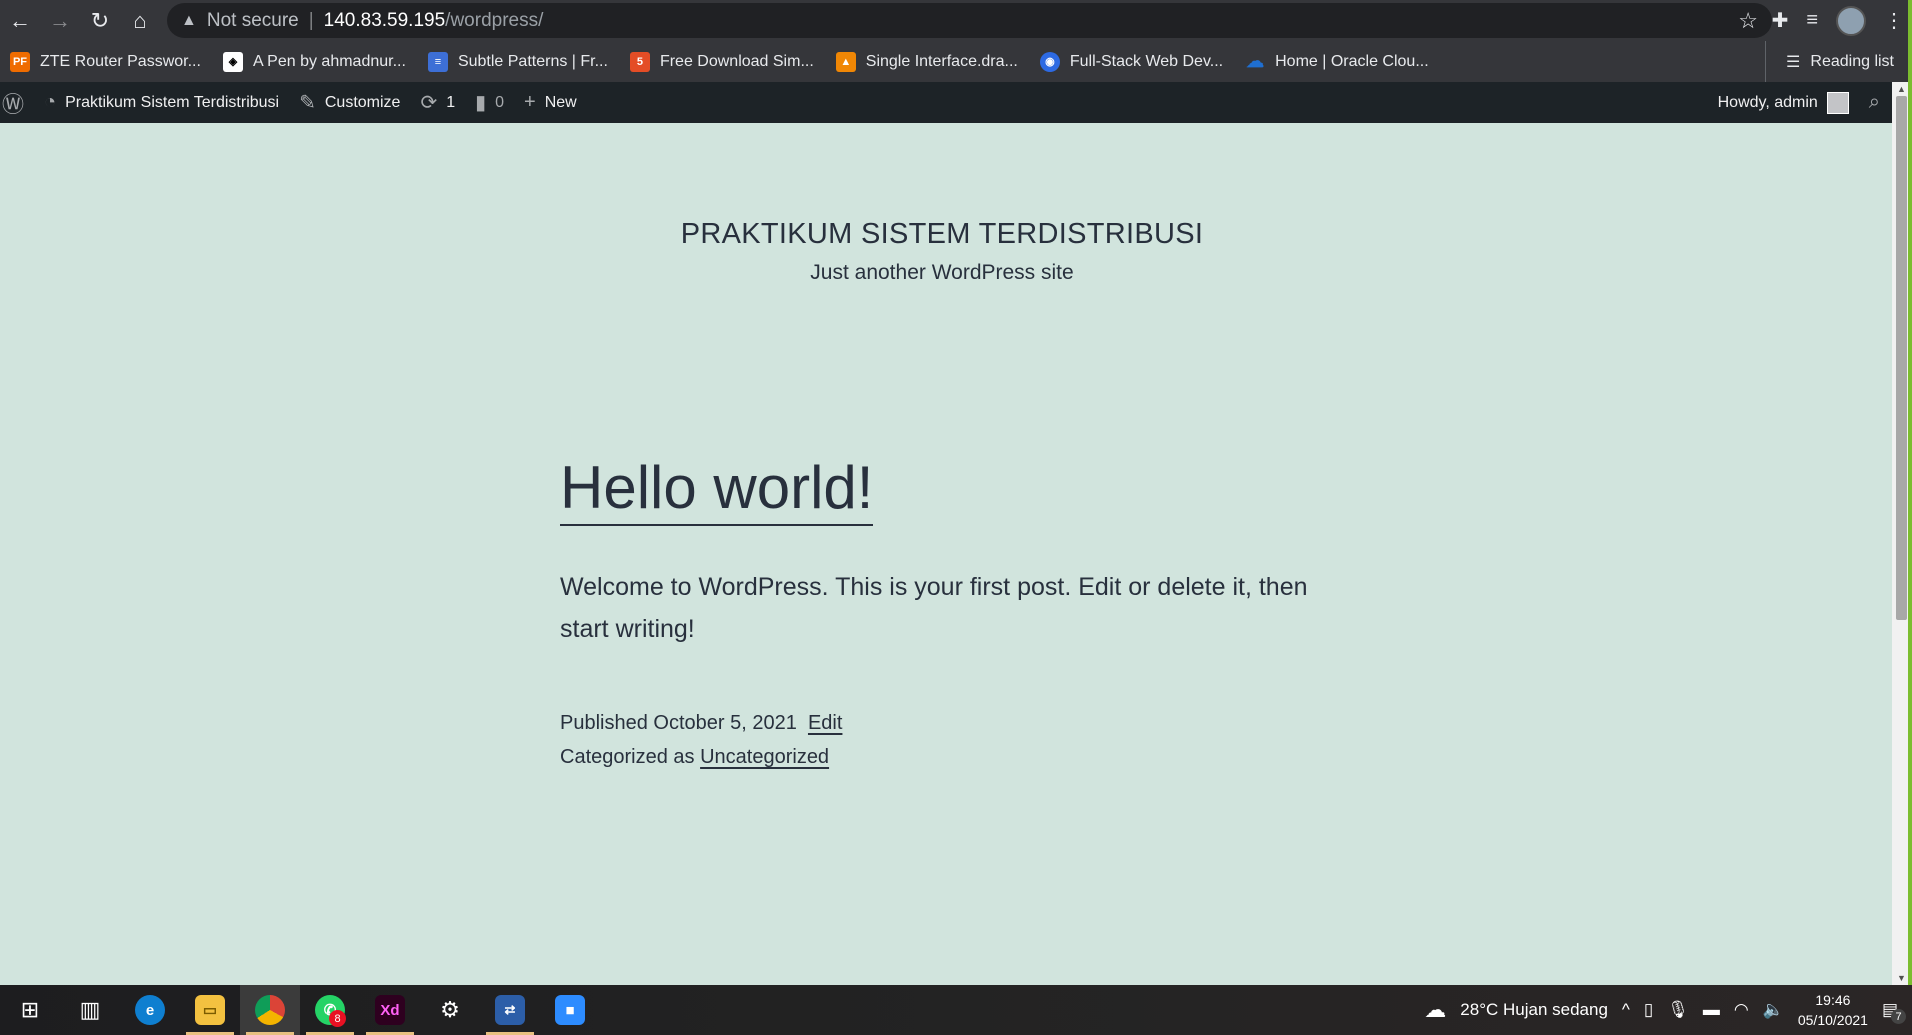 This screenshot has height=1035, width=1912. I want to click on notification-center-icon: ▤ 7, so click(1894, 1012).